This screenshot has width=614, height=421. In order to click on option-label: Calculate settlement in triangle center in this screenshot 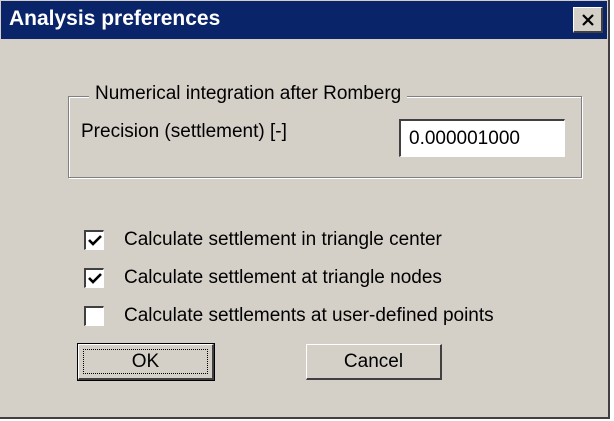, I will do `click(283, 239)`.